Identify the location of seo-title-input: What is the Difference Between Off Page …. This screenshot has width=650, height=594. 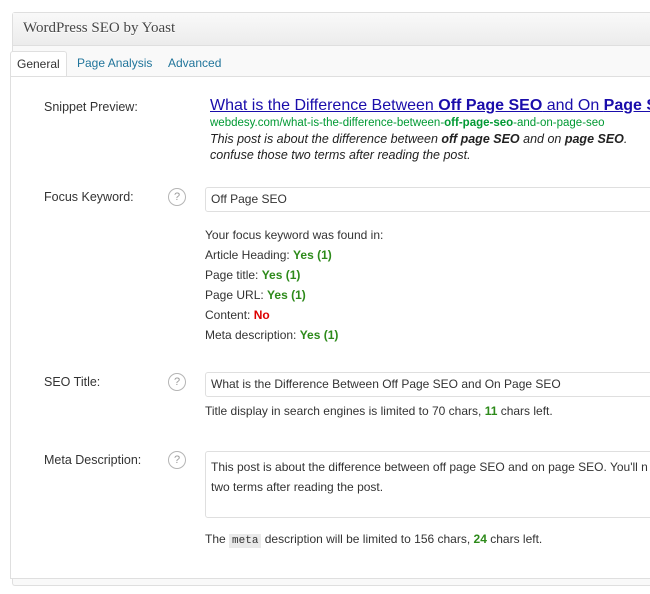
(427, 384).